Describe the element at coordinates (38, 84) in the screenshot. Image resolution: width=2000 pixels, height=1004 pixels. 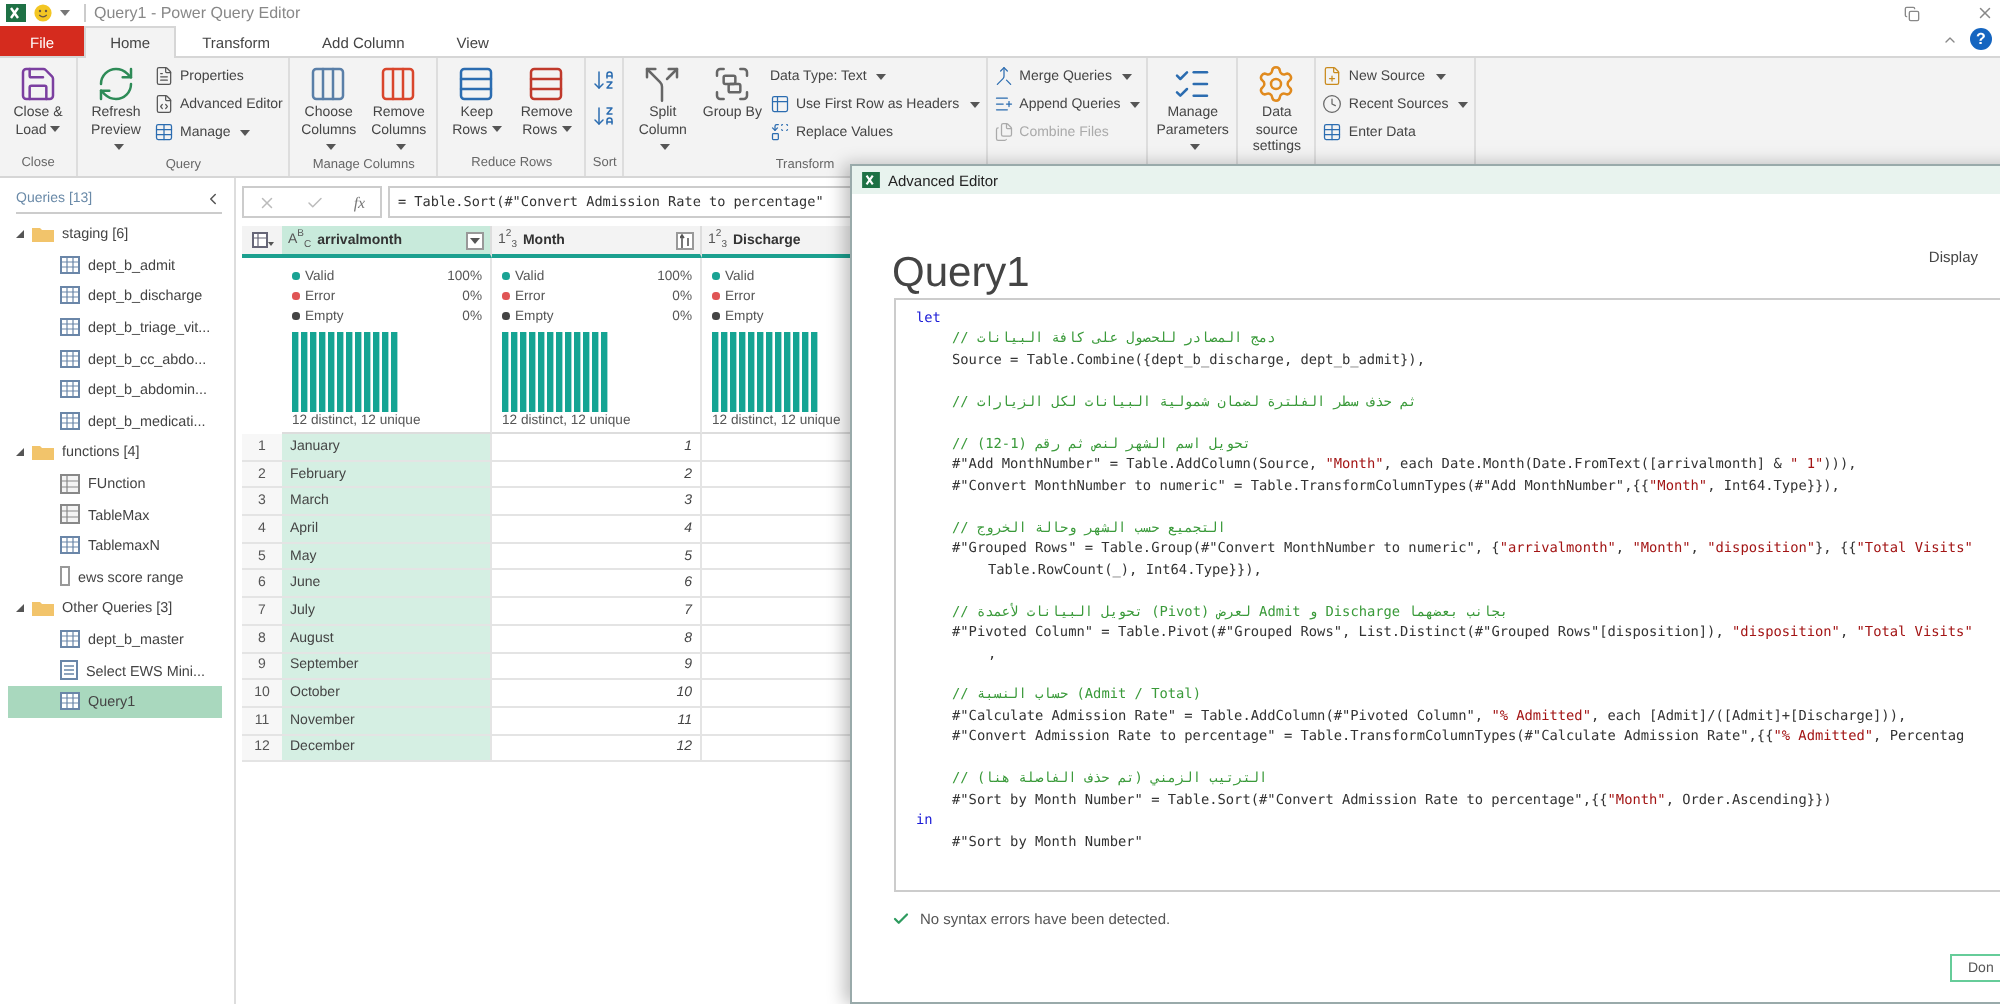
I see `save-icon` at that location.